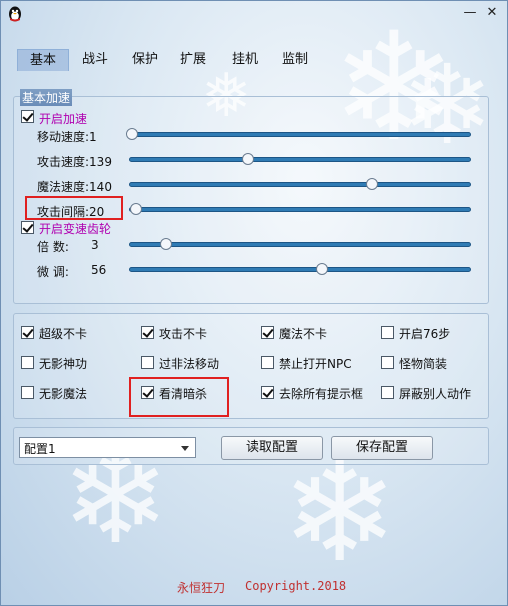  I want to click on chevron-down-icon, so click(185, 448).